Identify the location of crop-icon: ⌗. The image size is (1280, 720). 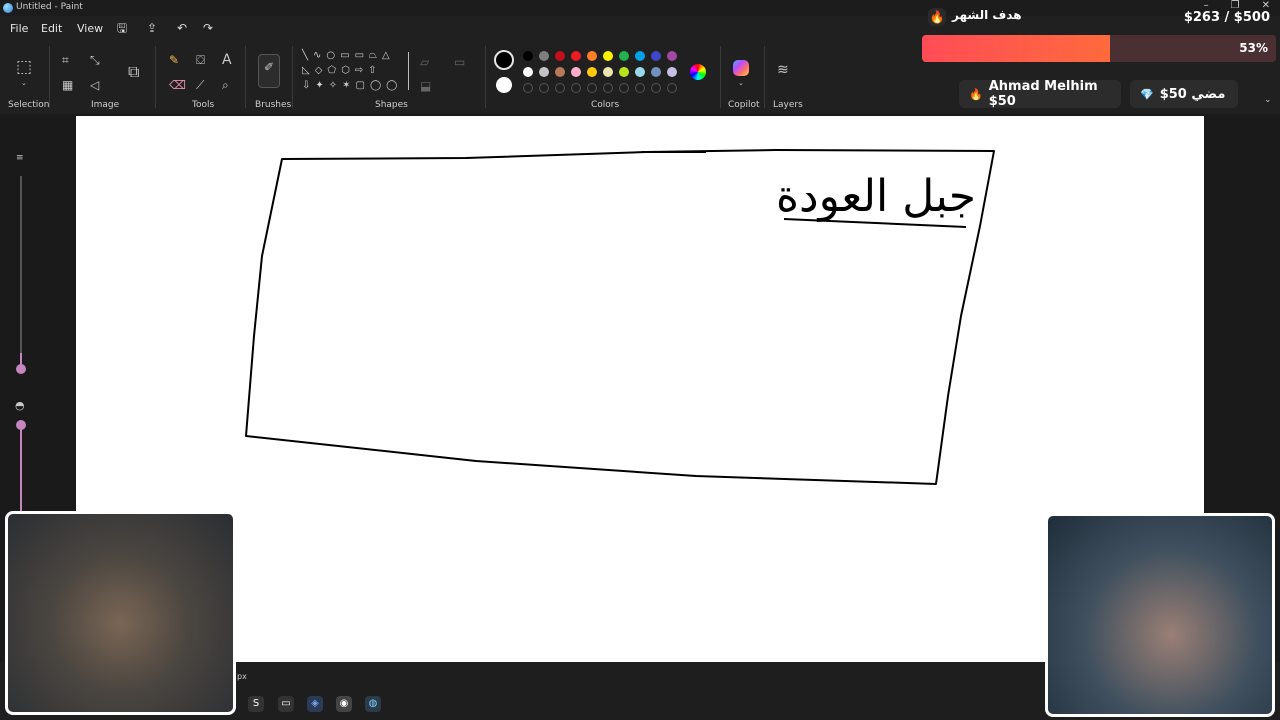
(65, 60).